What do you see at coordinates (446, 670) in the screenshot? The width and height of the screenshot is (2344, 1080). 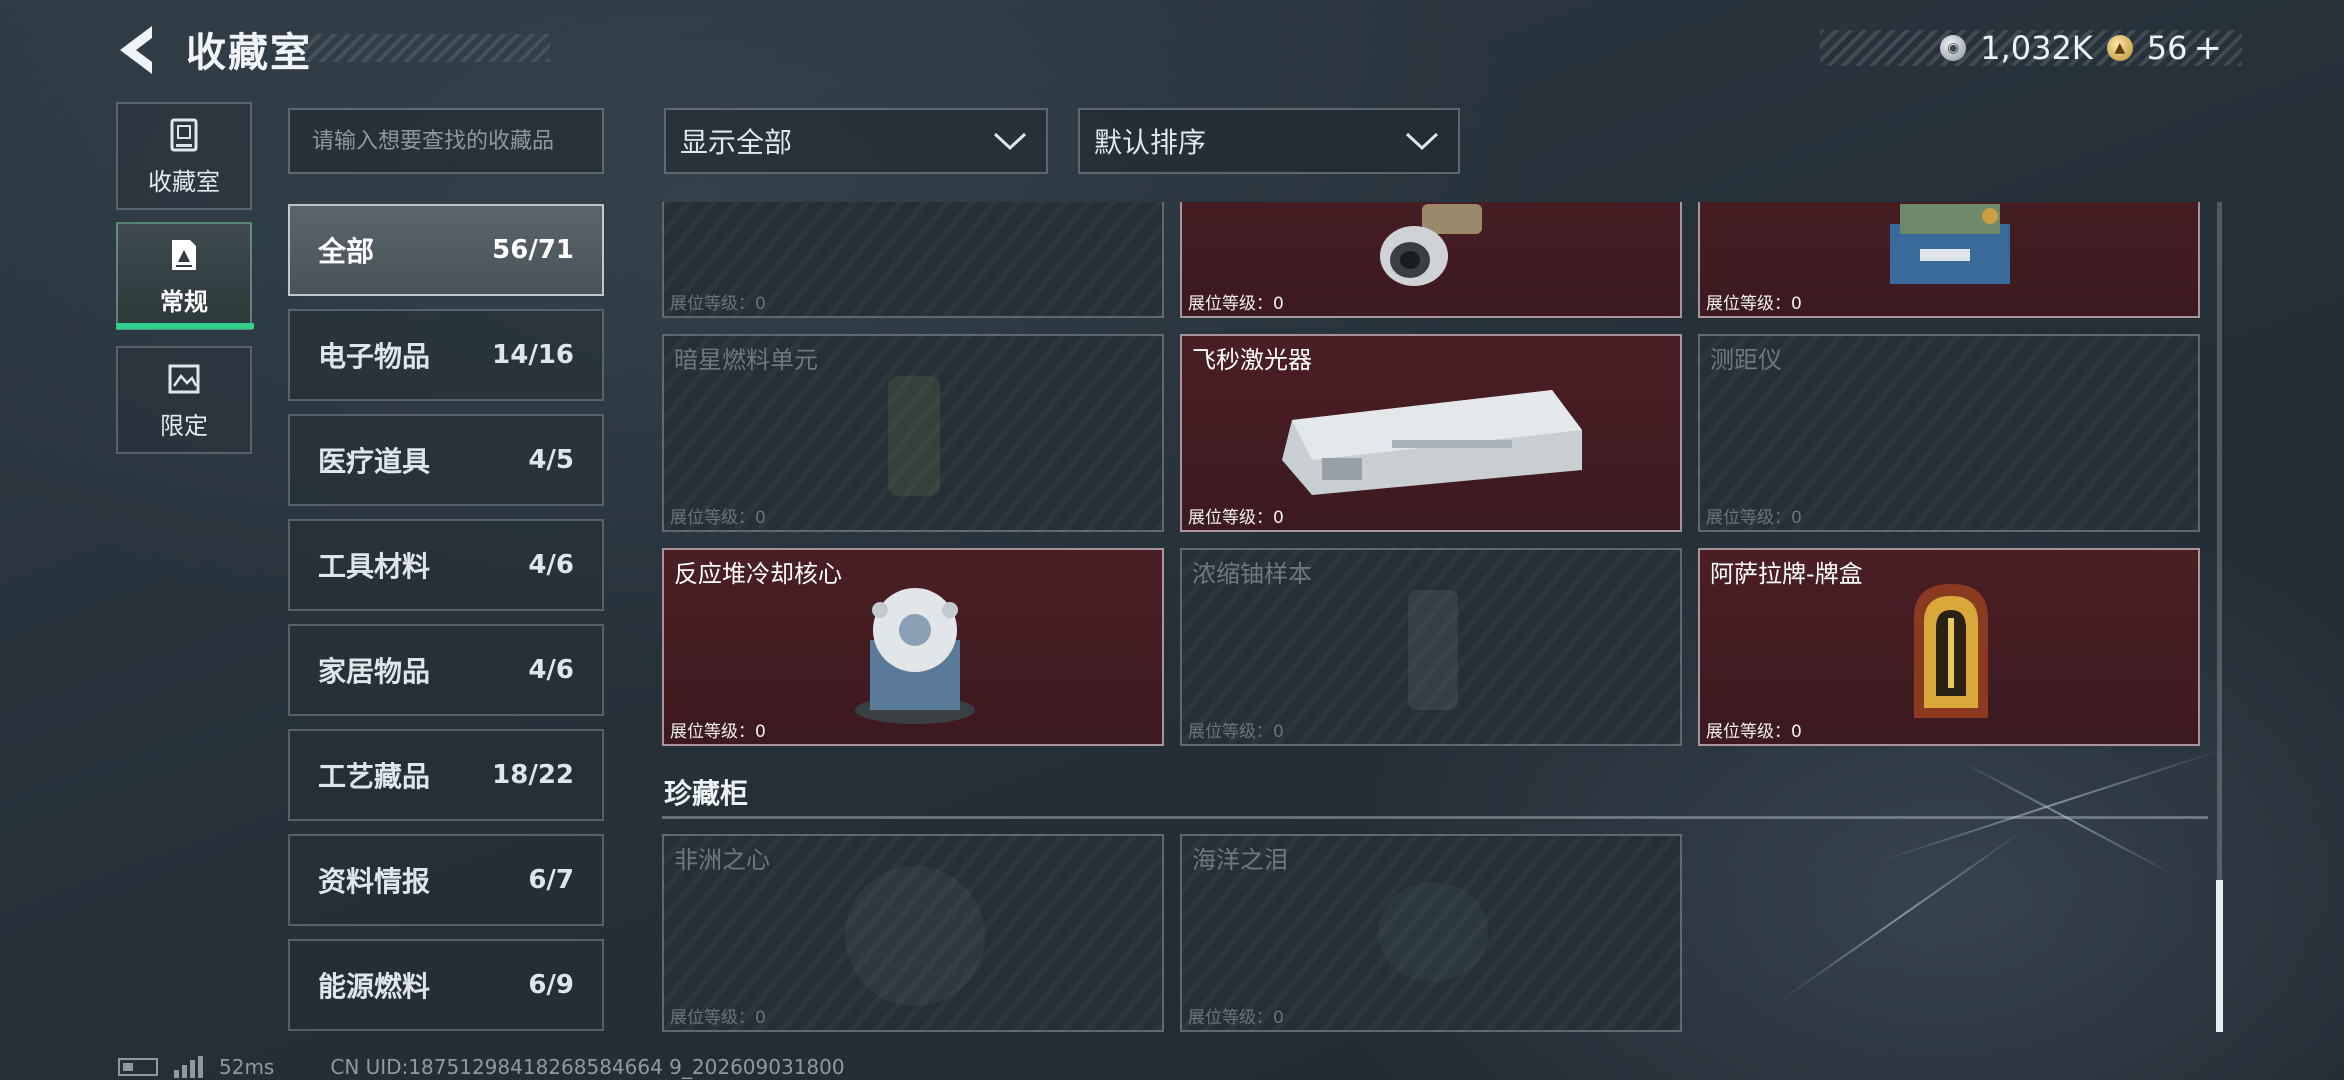 I see `category-household: 家居物品 4/6` at bounding box center [446, 670].